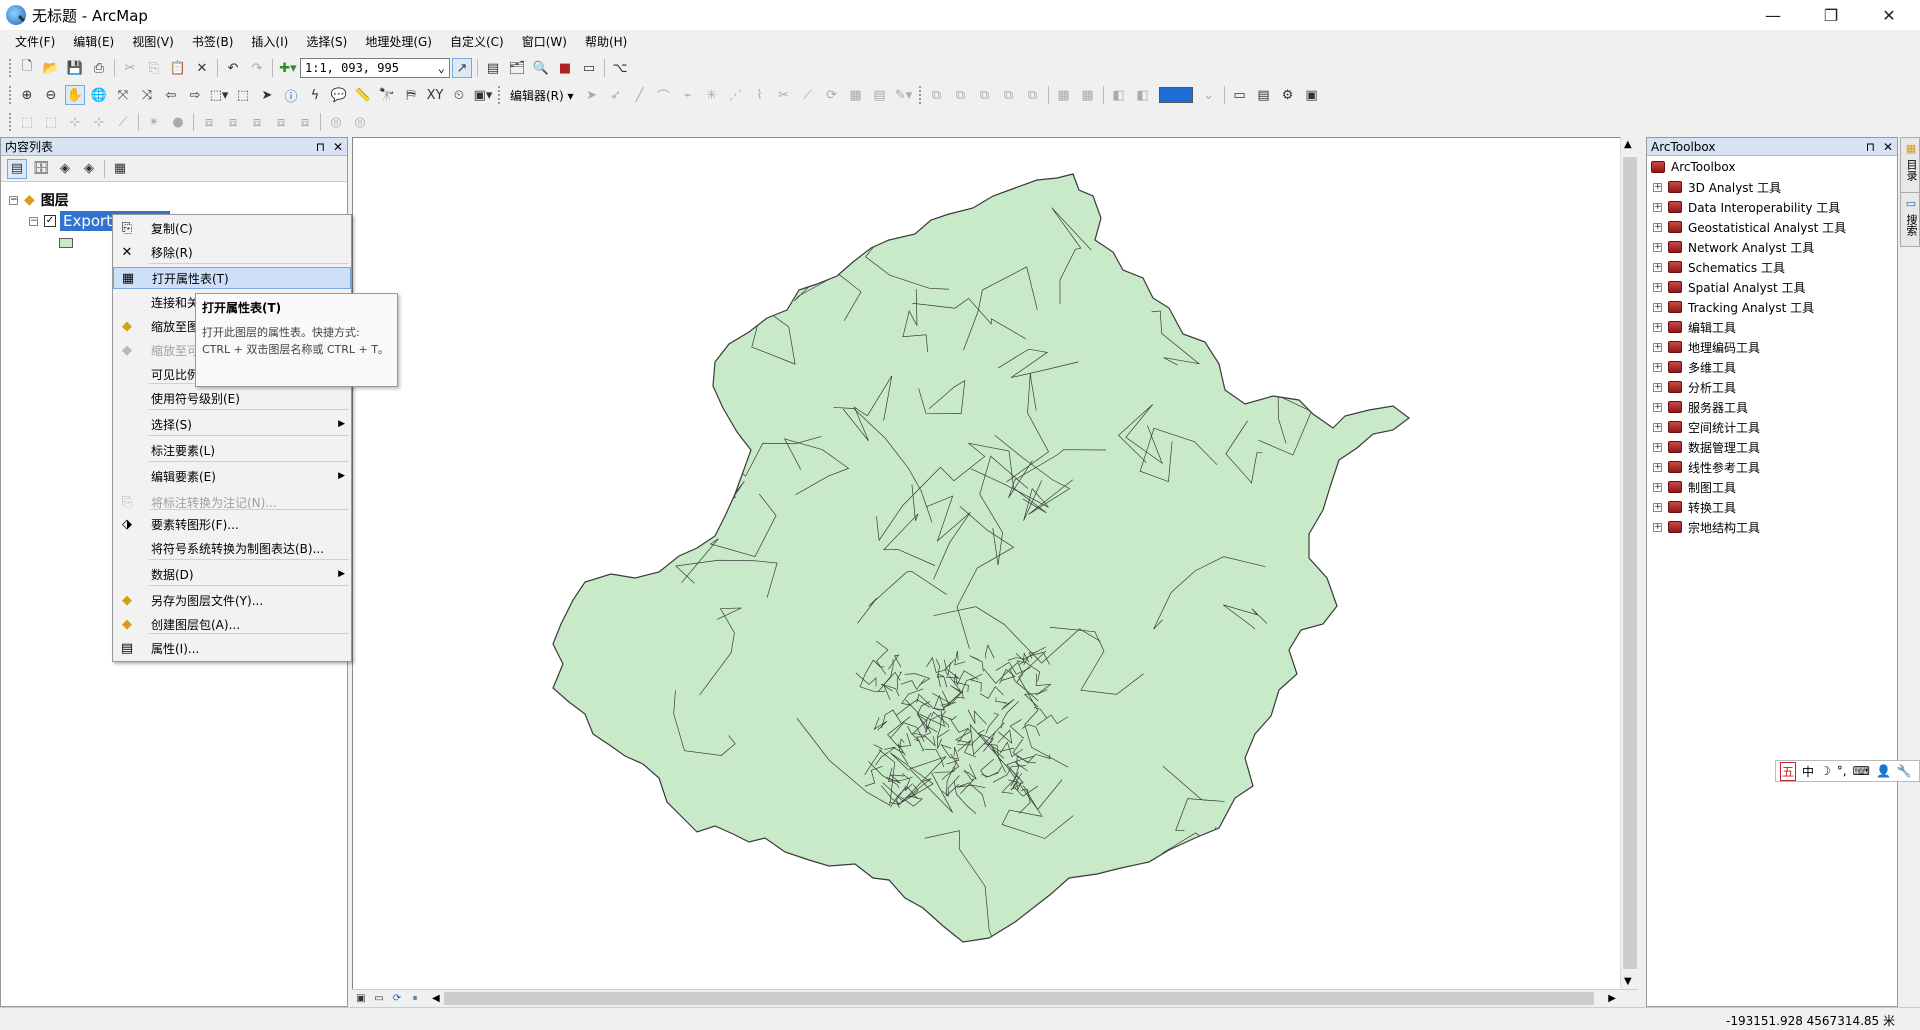 The width and height of the screenshot is (1920, 1030). What do you see at coordinates (1842, 771) in the screenshot?
I see `ime-punctuation-icon: °,` at bounding box center [1842, 771].